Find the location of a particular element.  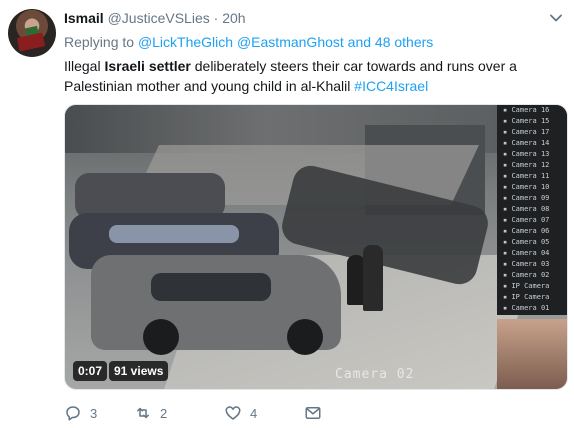

text-bold-part: Israeli settler is located at coordinates (147, 66).